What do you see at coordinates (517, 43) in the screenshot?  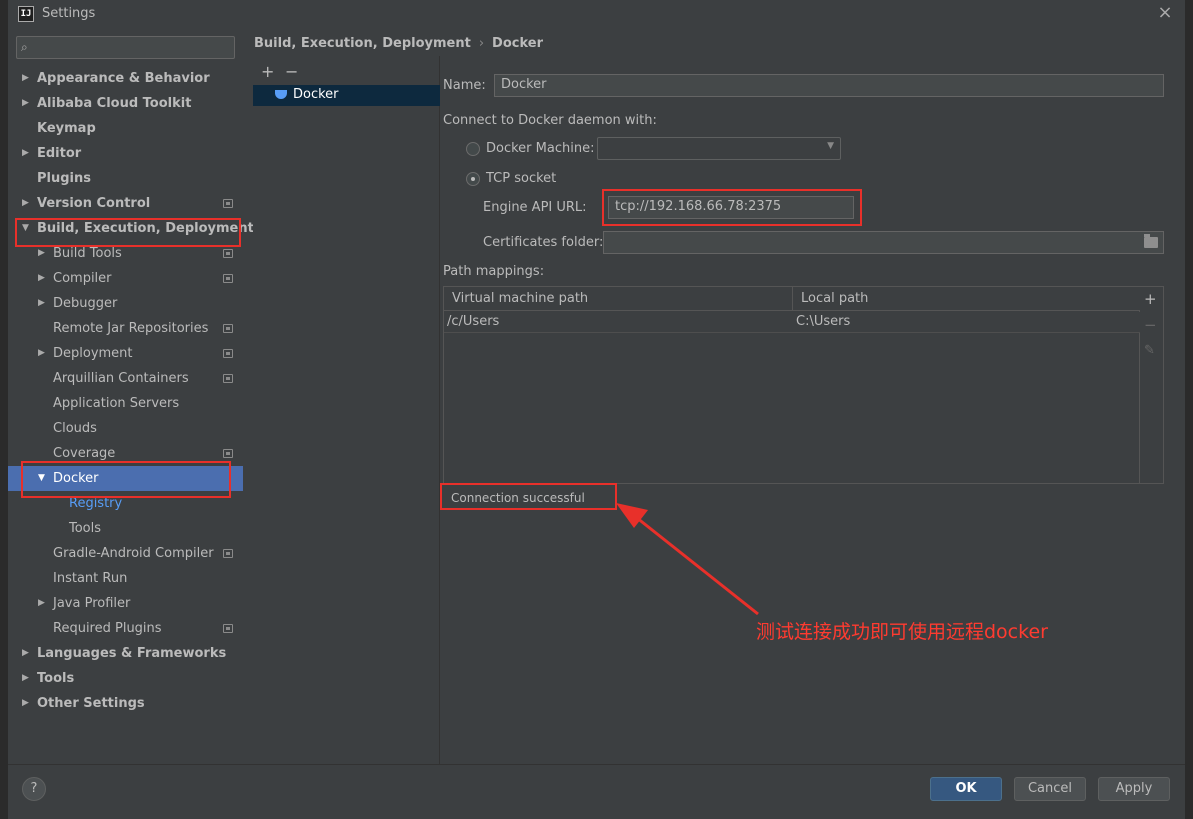 I see `breadcrumb-current: Docker` at bounding box center [517, 43].